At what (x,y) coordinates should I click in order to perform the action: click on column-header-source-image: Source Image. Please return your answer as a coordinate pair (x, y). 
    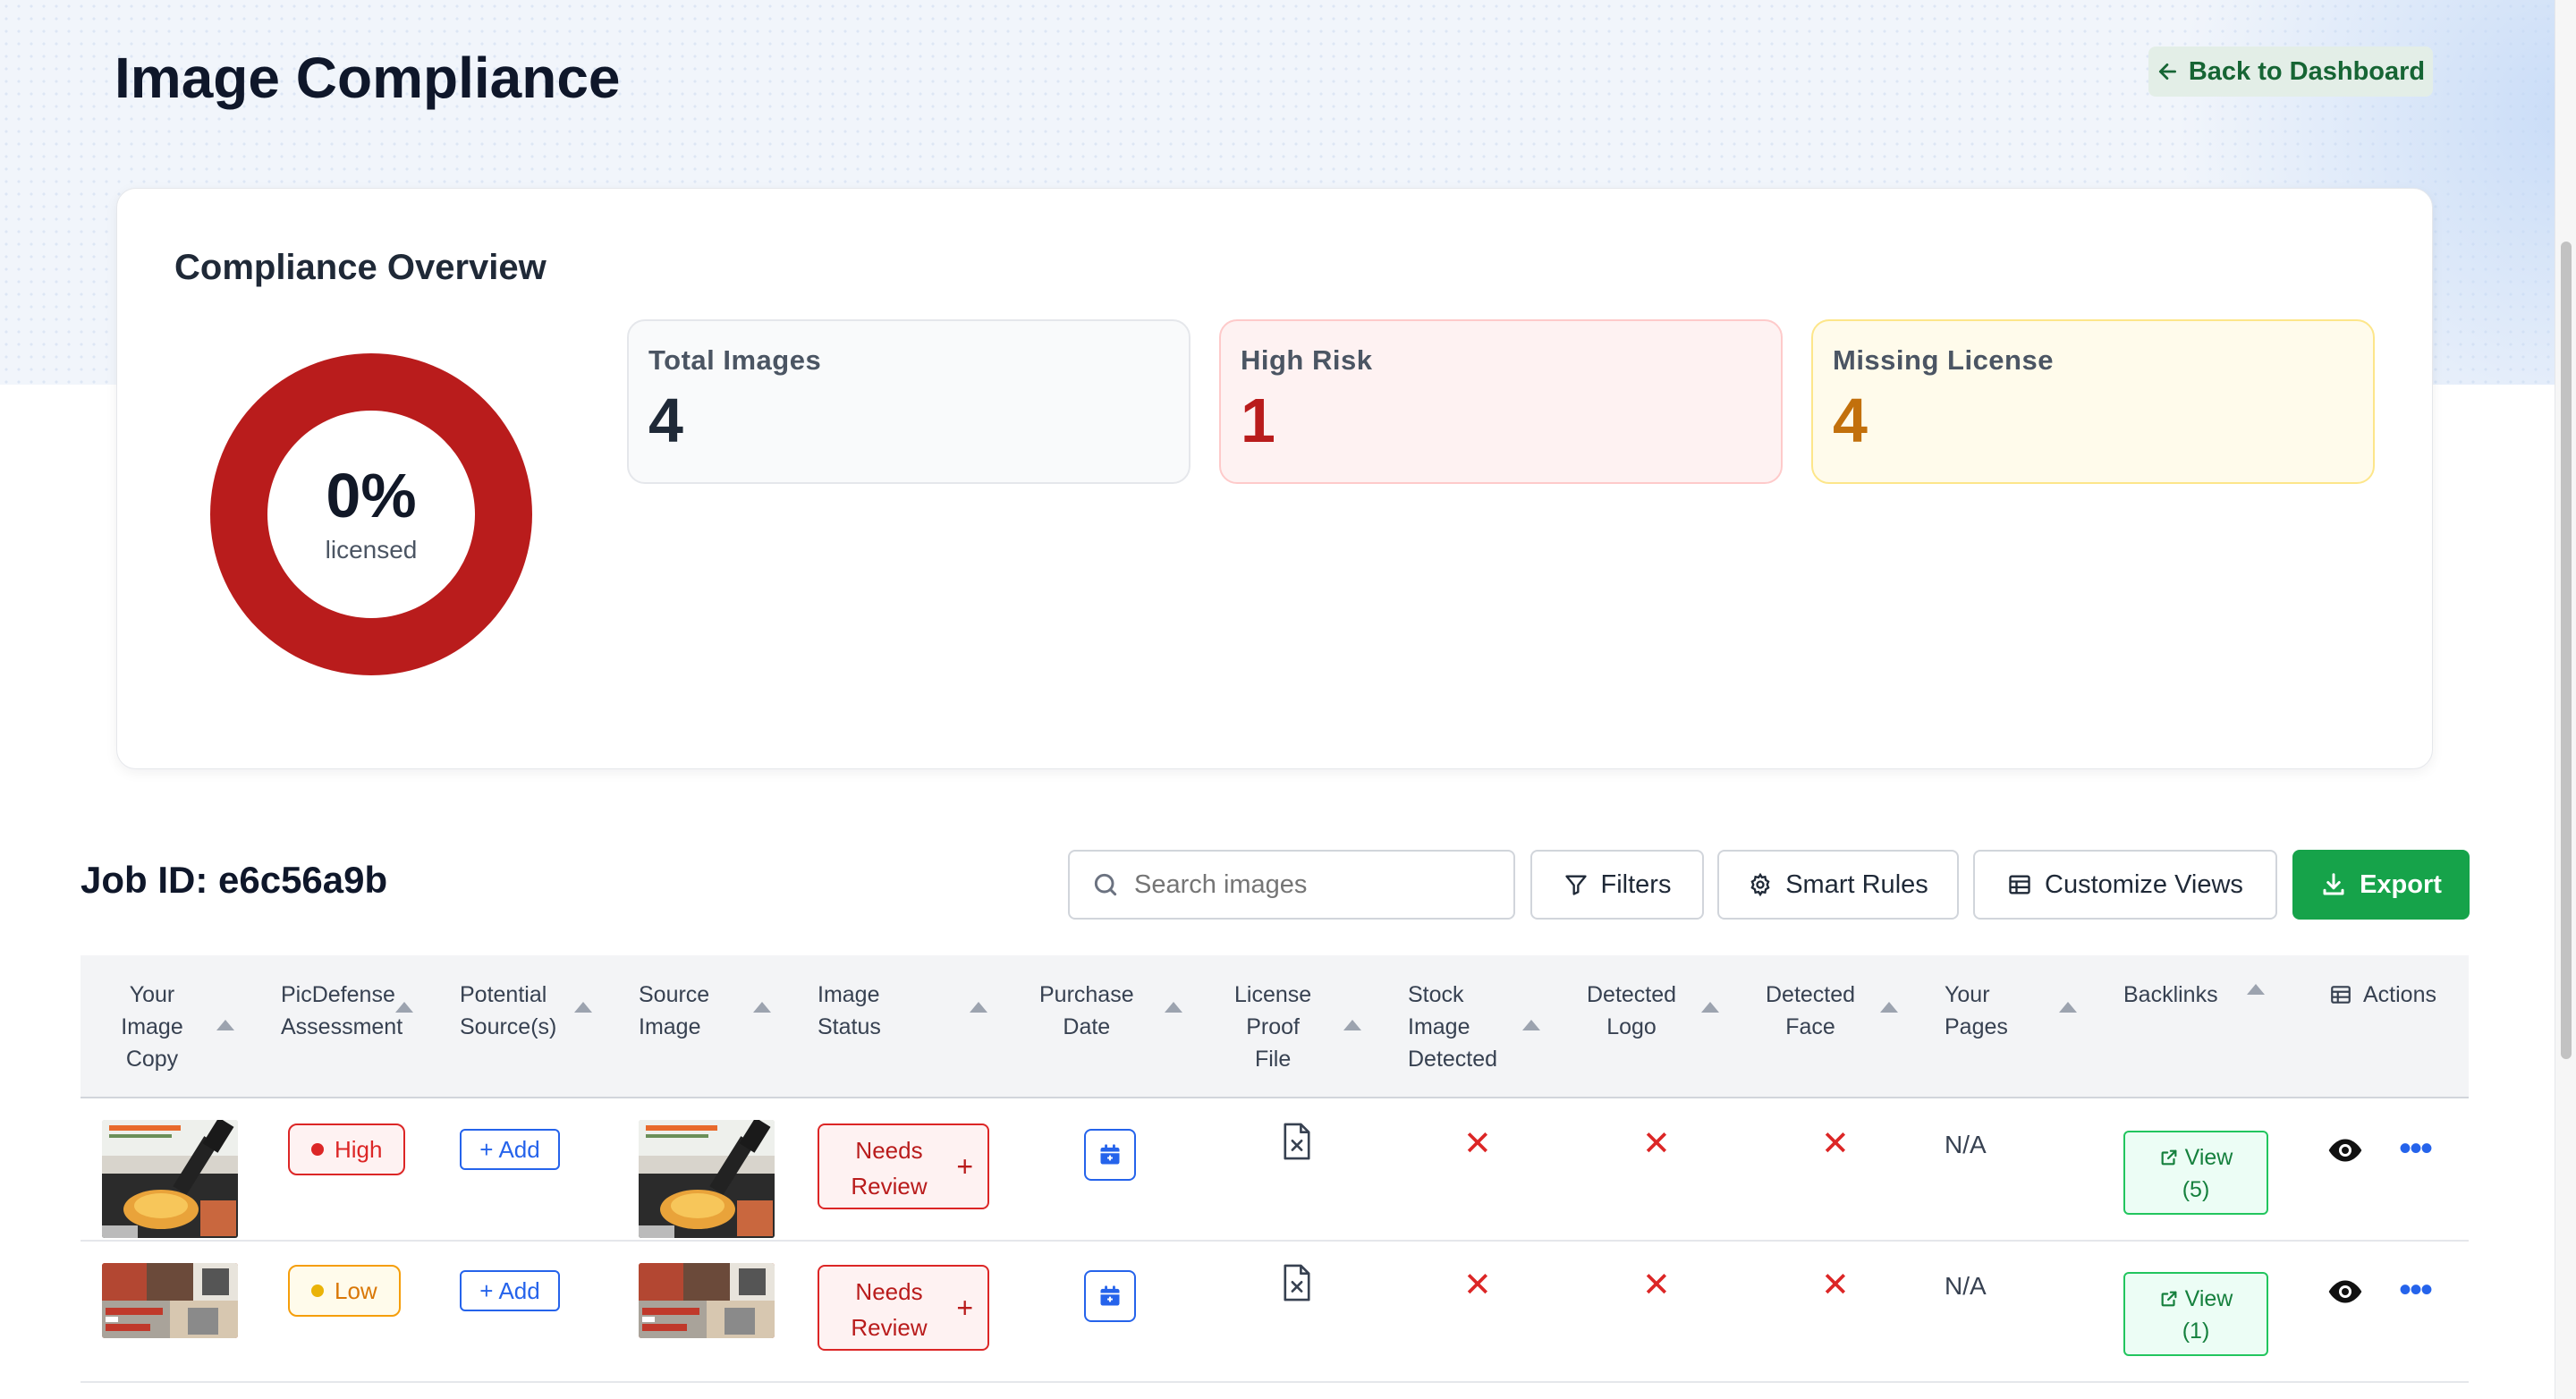
    Looking at the image, I should click on (674, 1011).